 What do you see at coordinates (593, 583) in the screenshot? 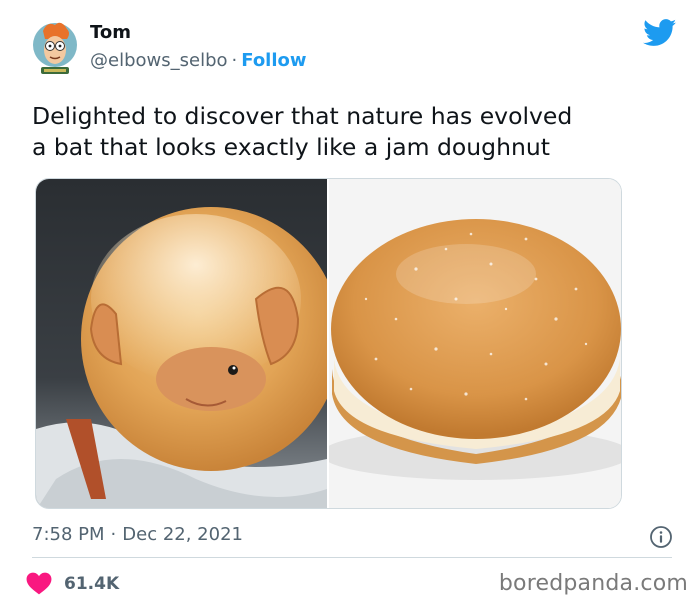
I see `watermark: boredpanda.com` at bounding box center [593, 583].